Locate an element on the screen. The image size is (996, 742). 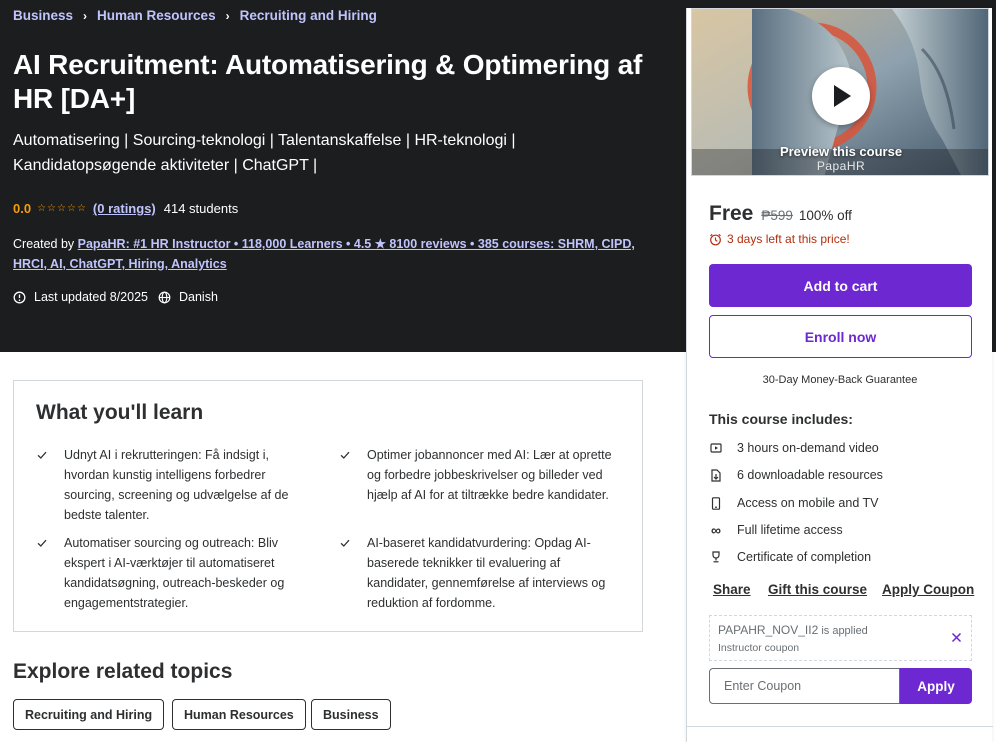
price-row: Free ₱599 100% off is located at coordinates (780, 214).